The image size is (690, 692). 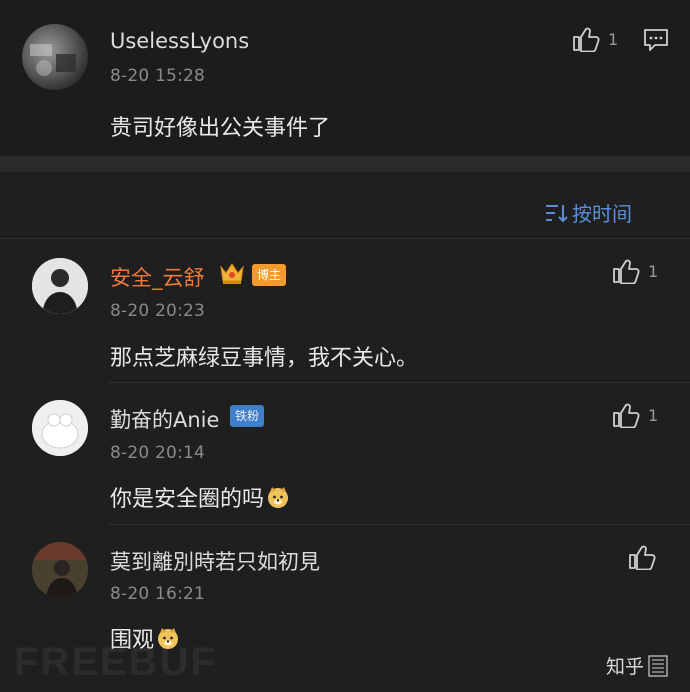 I want to click on avatar-person-icon, so click(x=60, y=286).